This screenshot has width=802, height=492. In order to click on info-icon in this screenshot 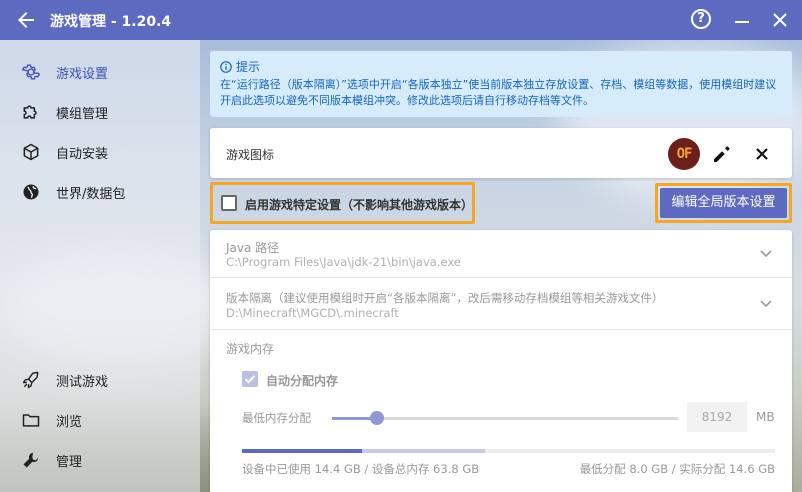, I will do `click(226, 66)`.